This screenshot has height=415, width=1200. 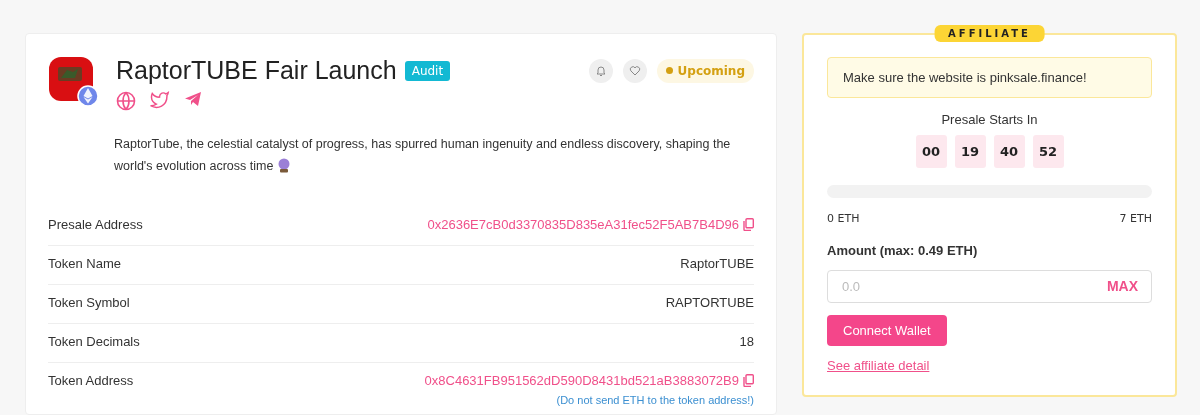 What do you see at coordinates (89, 302) in the screenshot?
I see `detail-label: Token Symbol` at bounding box center [89, 302].